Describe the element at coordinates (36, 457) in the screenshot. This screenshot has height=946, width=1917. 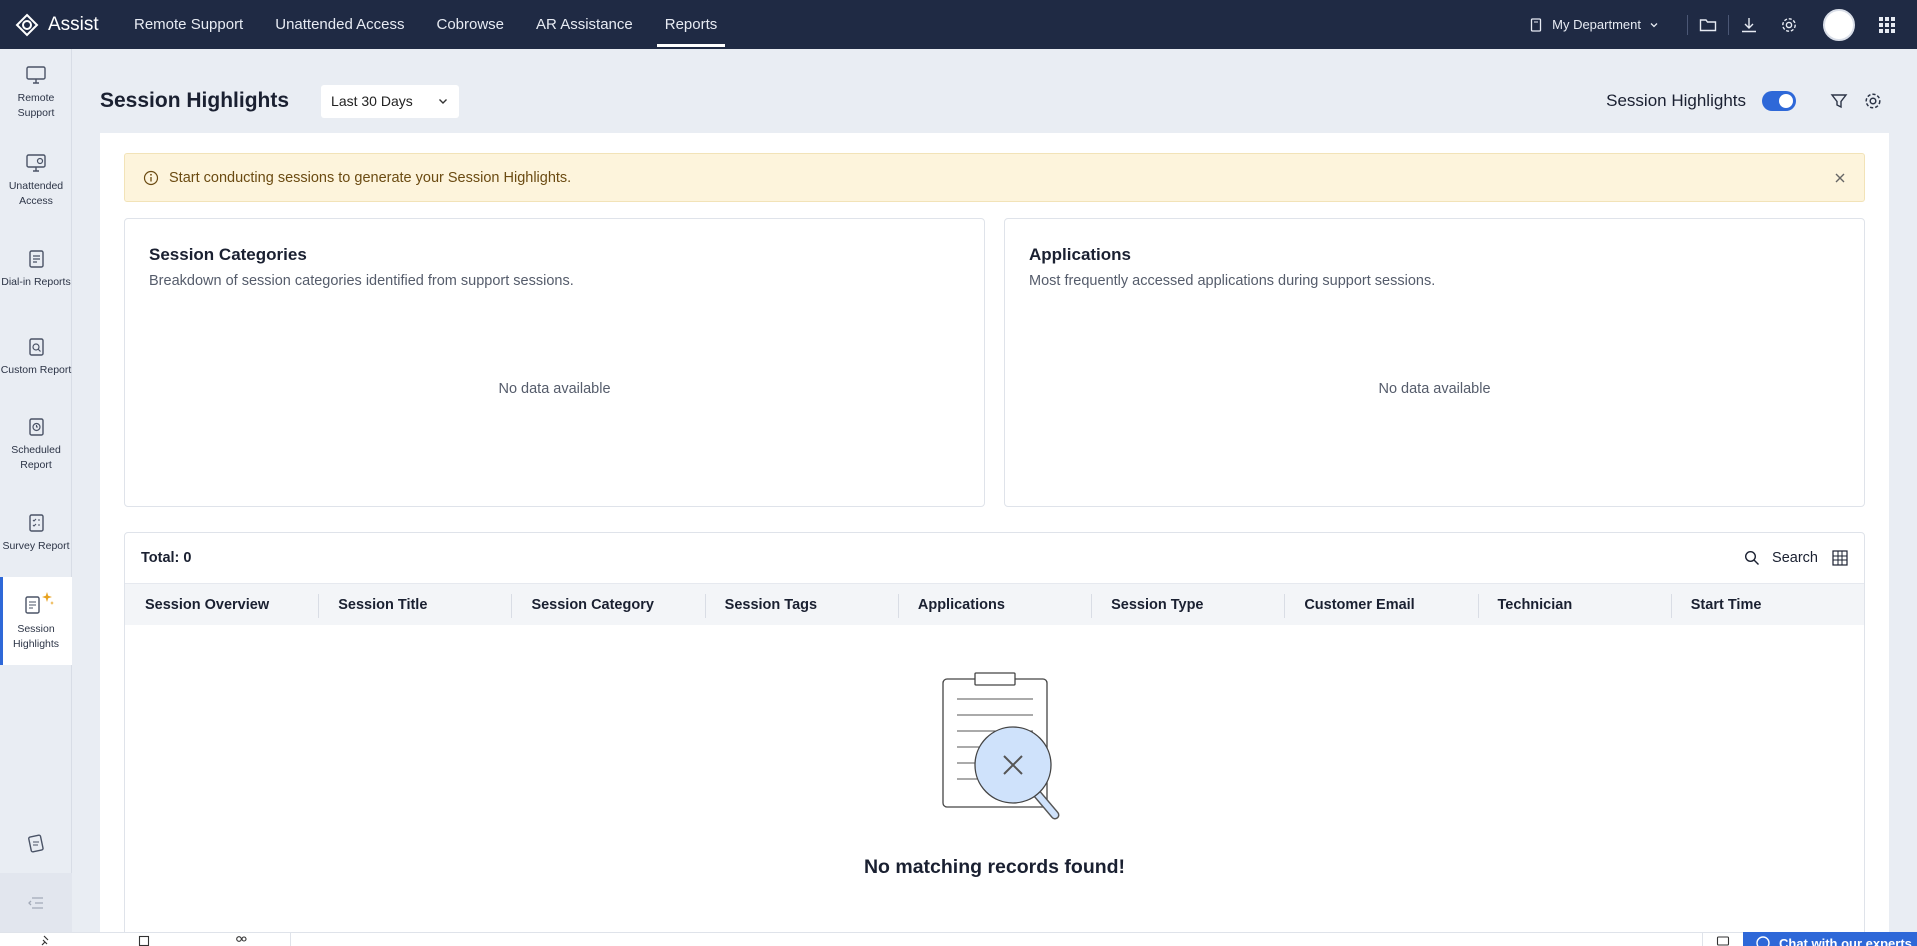
I see `sidebar-item-label: Scheduled Report` at that location.